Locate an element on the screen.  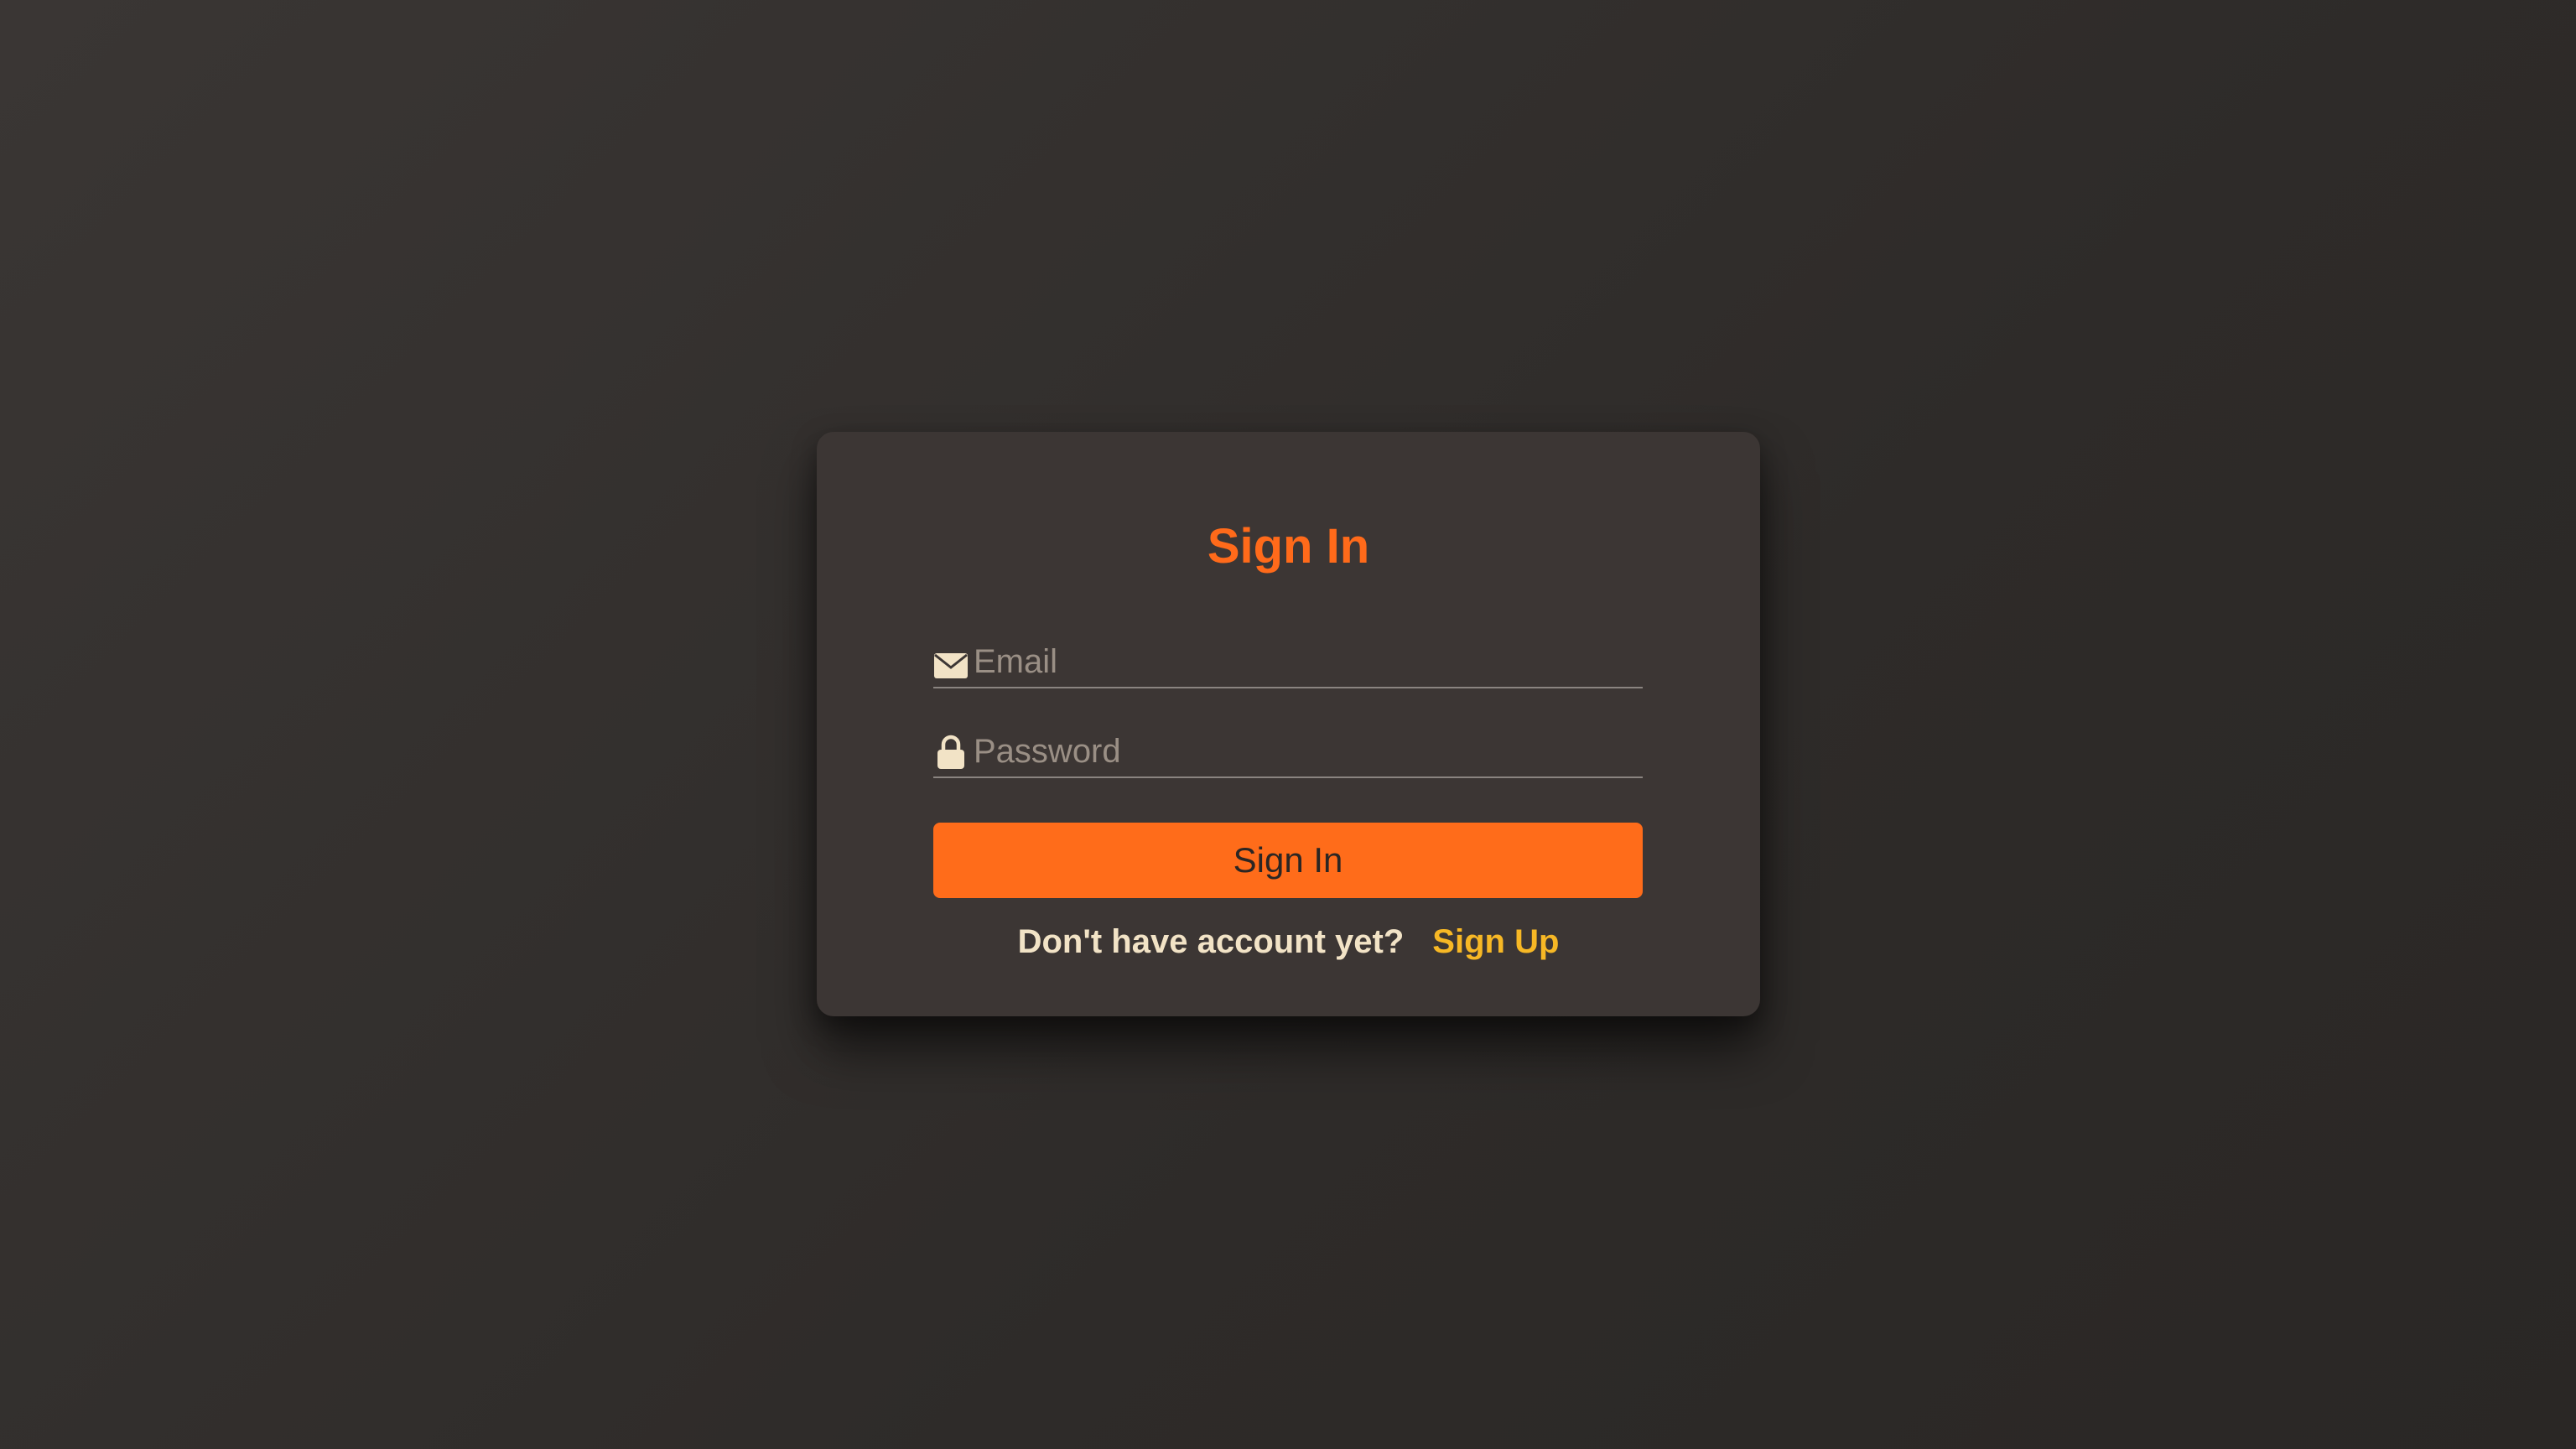
email-input is located at coordinates (1308, 661).